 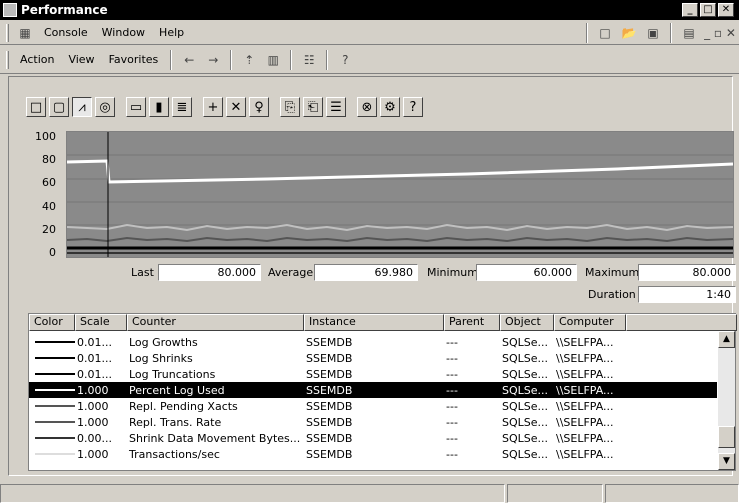 I want to click on window-title: Performance, so click(x=64, y=10).